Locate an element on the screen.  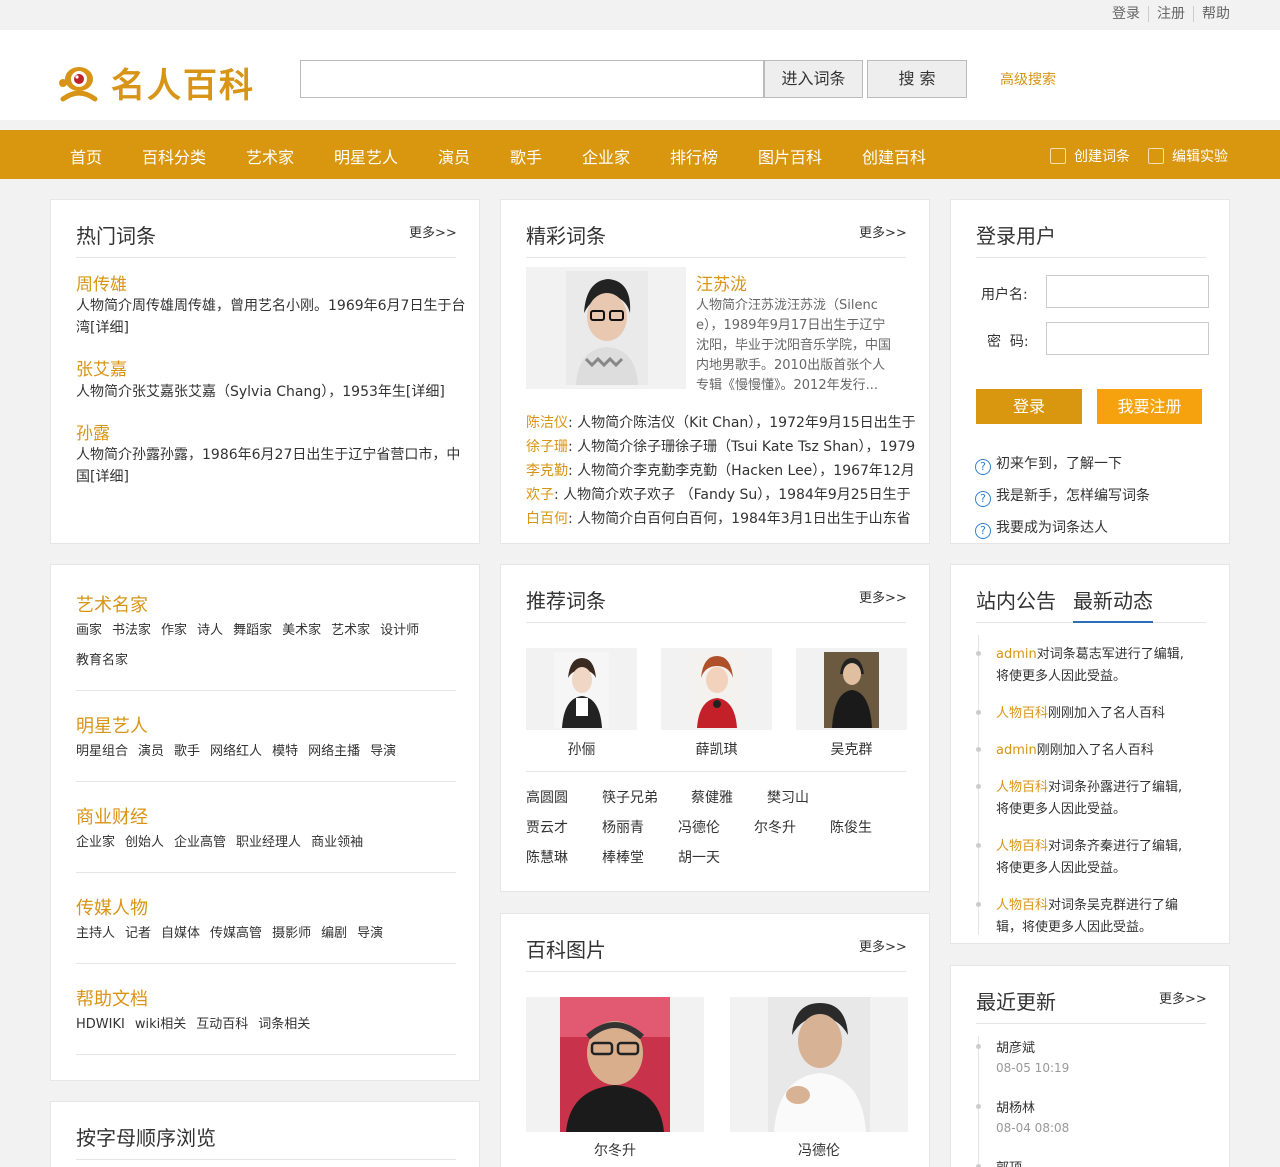
nav-singers: 歌手 is located at coordinates (526, 156).